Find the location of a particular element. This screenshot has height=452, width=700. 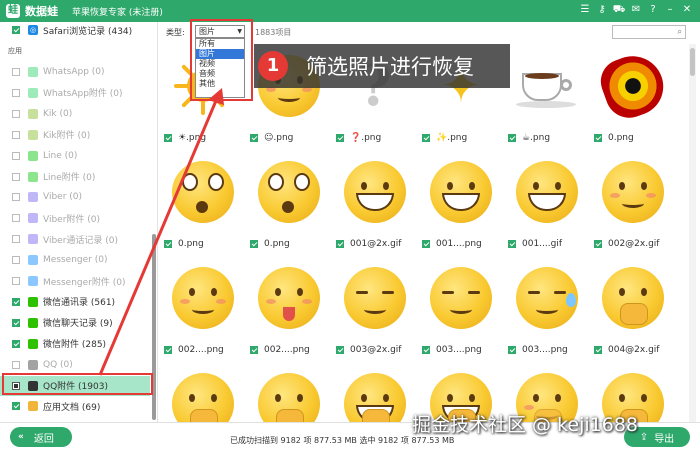

minimize-icon: – is located at coordinates (670, 10).